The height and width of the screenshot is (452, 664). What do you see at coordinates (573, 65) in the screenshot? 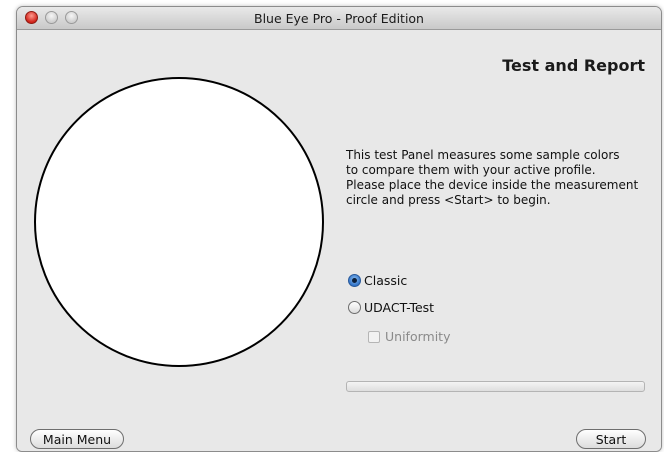
I see `panel-heading: Test and Report` at bounding box center [573, 65].